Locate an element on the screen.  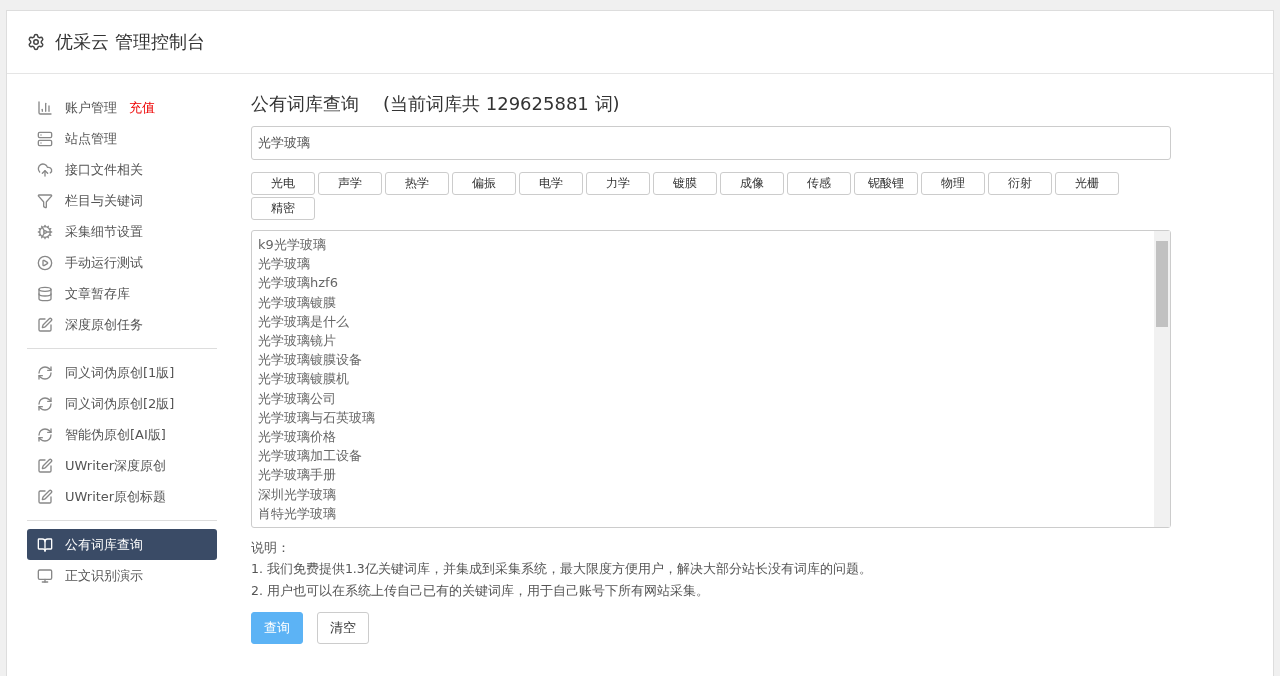
monitor-icon is located at coordinates (45, 575).